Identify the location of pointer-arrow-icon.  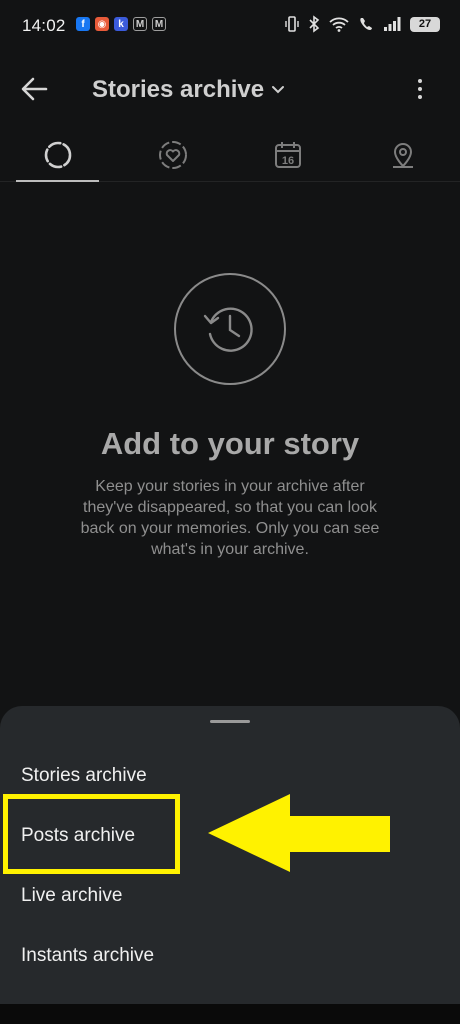
(299, 833).